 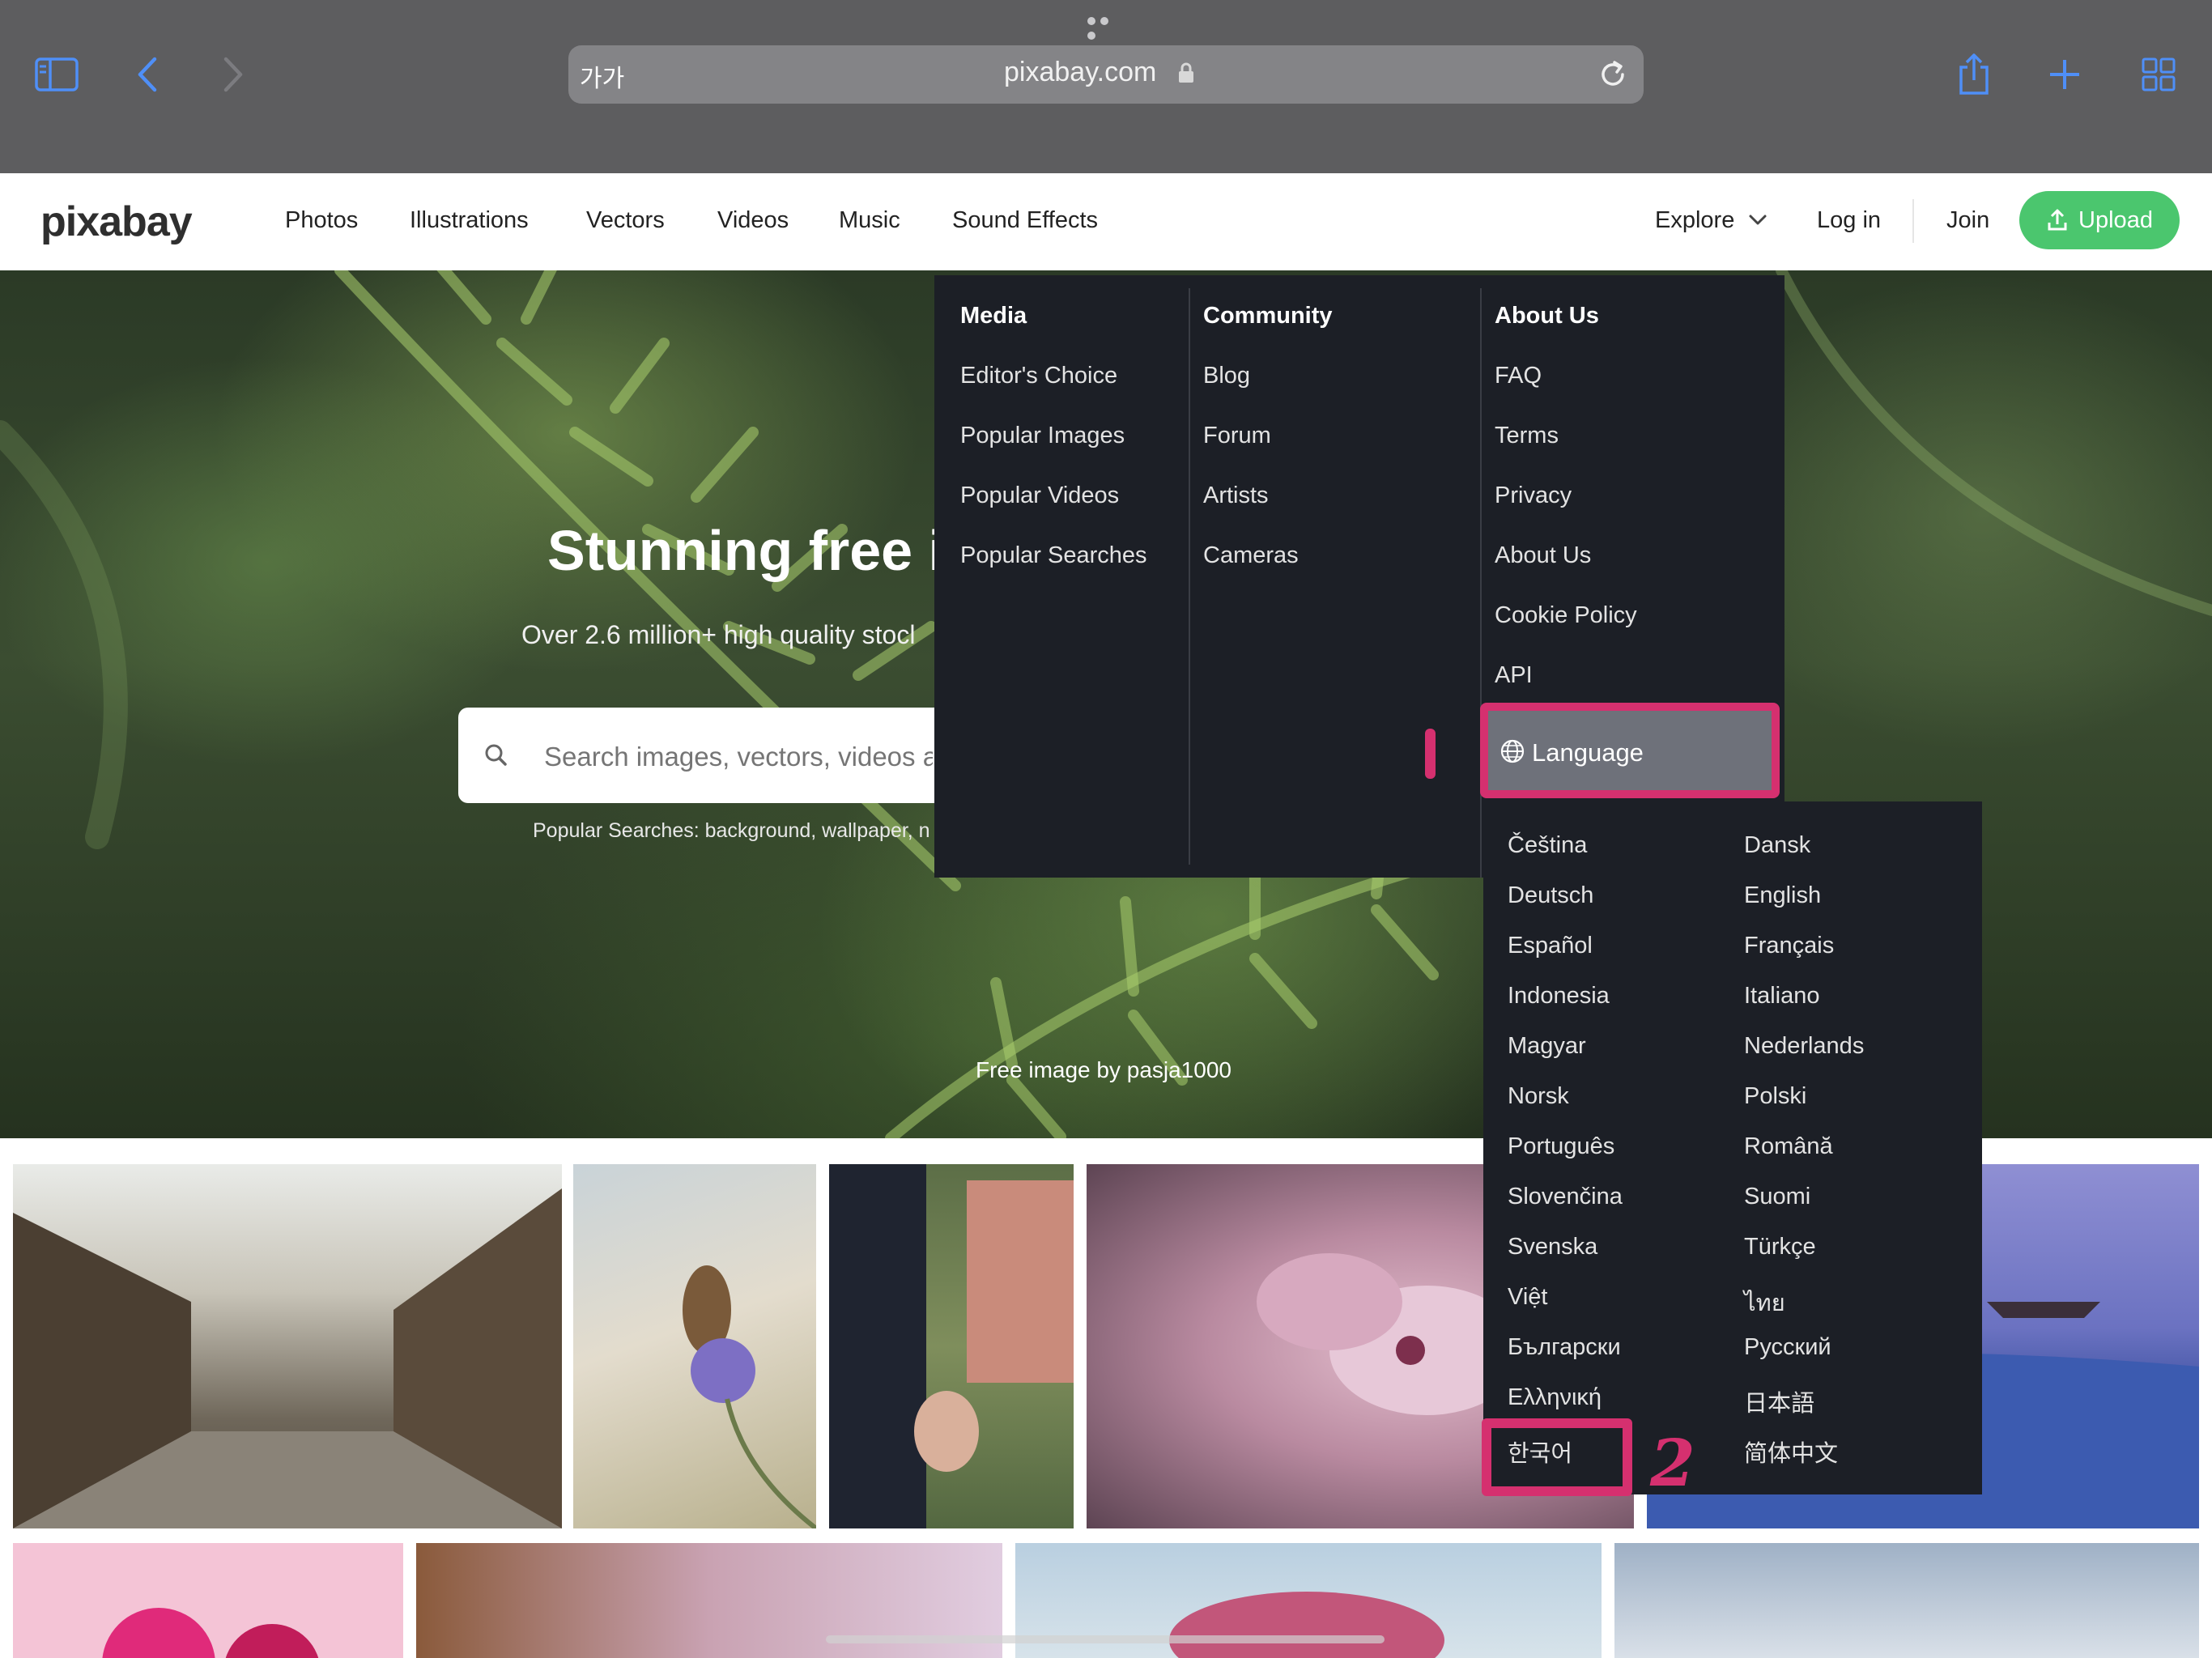 I want to click on language-option: Deutsch, so click(x=1550, y=895).